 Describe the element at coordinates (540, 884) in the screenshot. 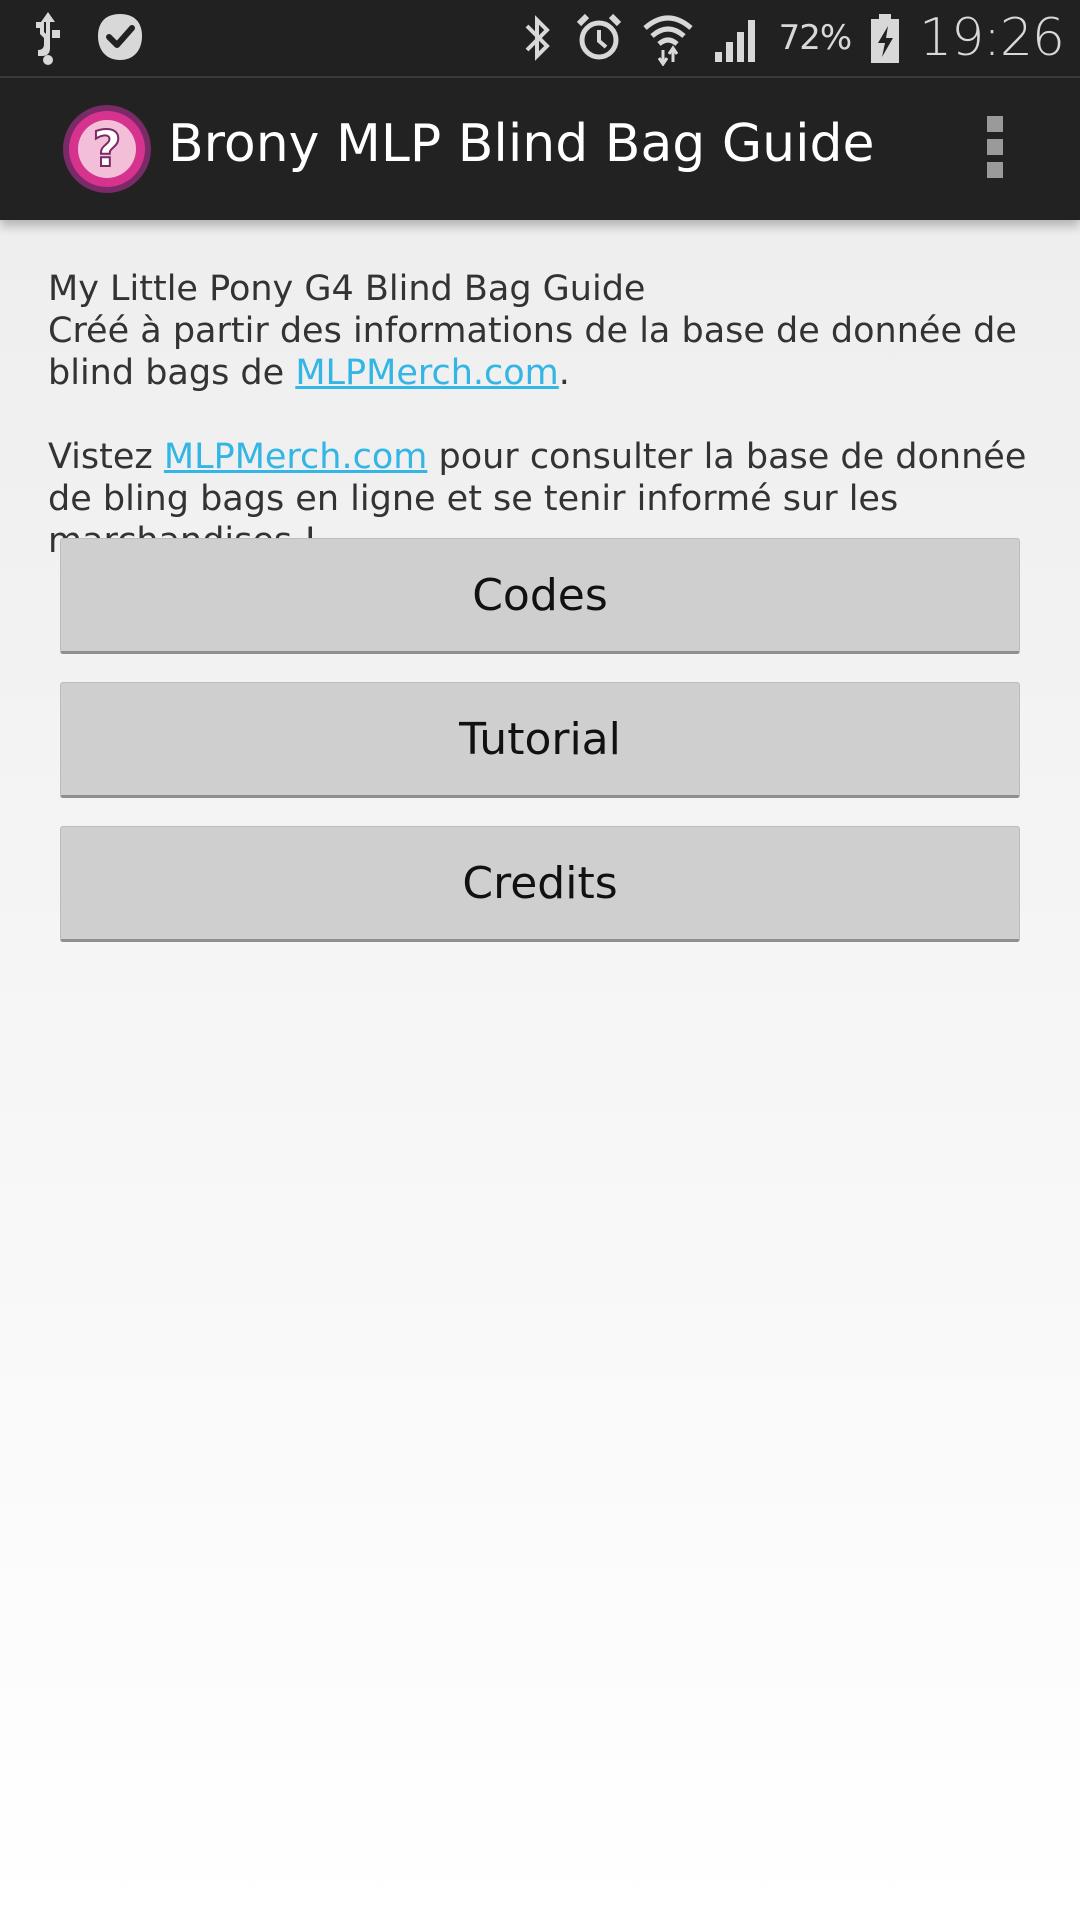

I see `credits-button: Credits` at that location.